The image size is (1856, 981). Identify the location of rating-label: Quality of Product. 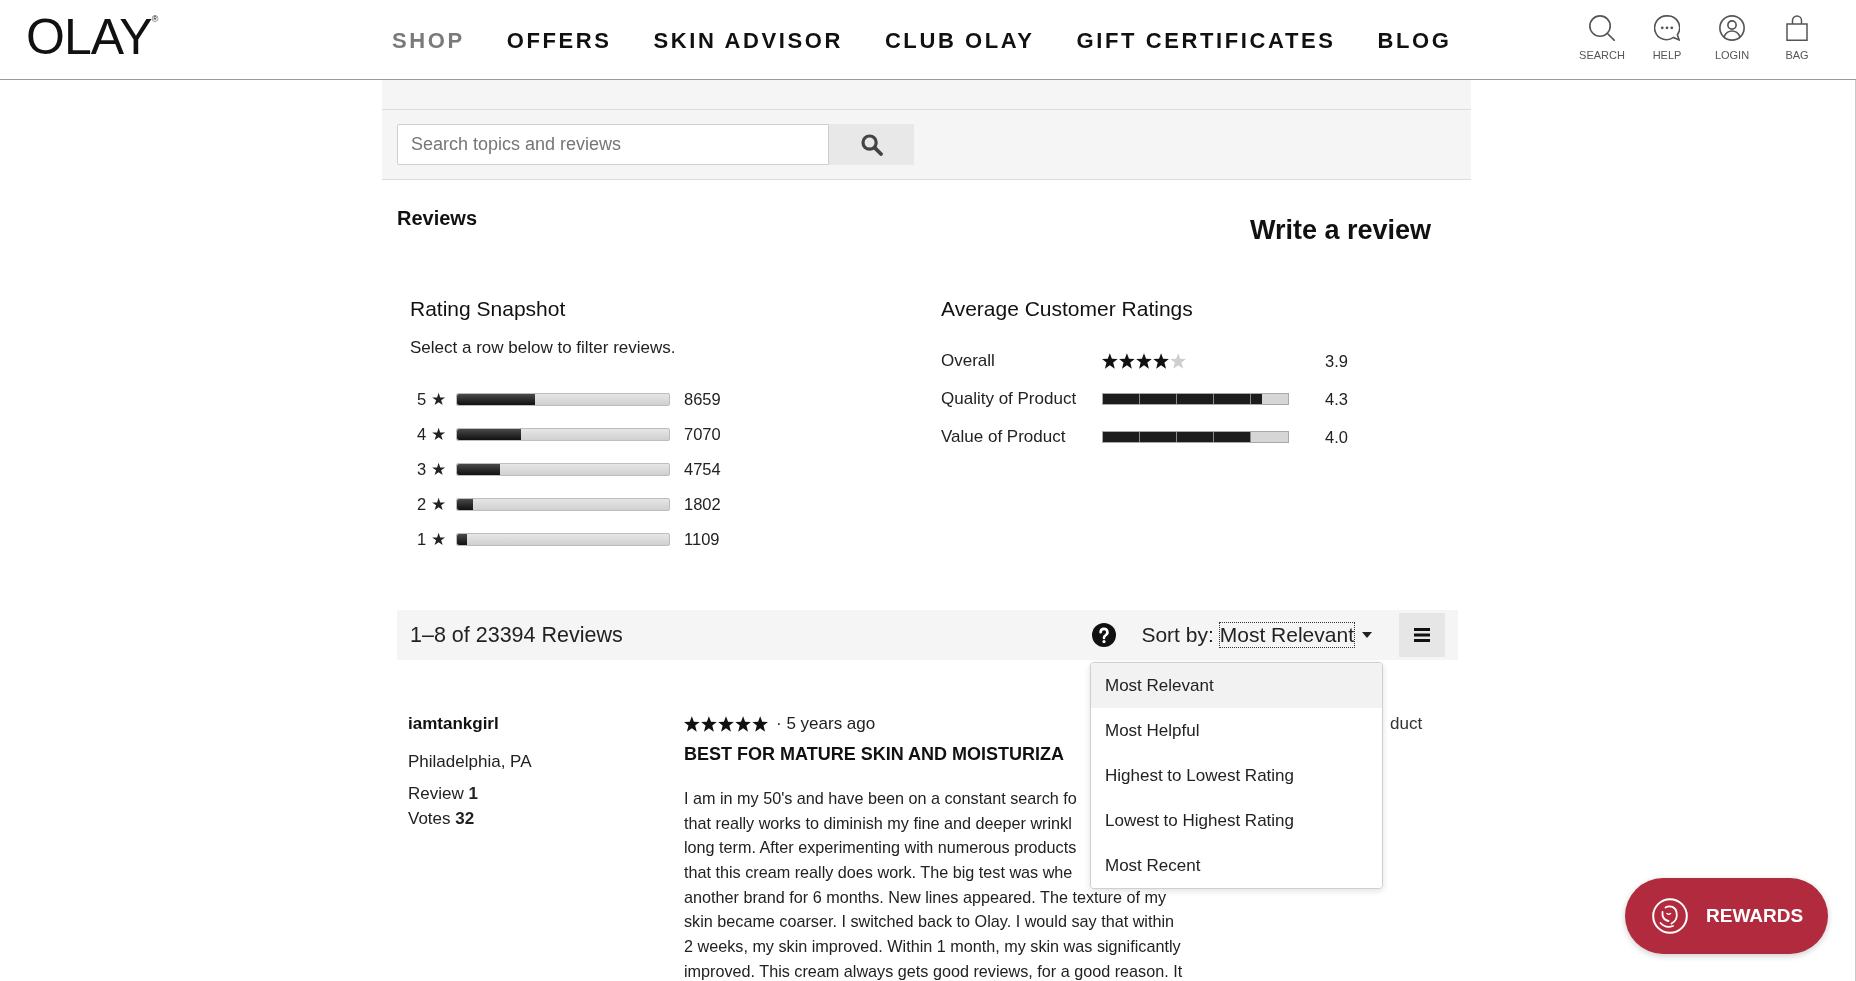
(1009, 399).